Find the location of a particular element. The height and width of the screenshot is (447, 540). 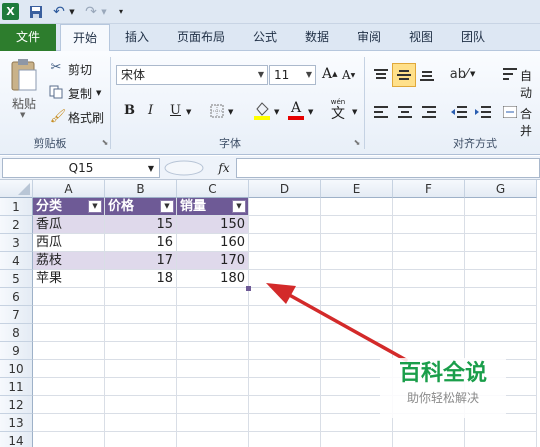

table-cell: 西瓜 is located at coordinates (69, 243).